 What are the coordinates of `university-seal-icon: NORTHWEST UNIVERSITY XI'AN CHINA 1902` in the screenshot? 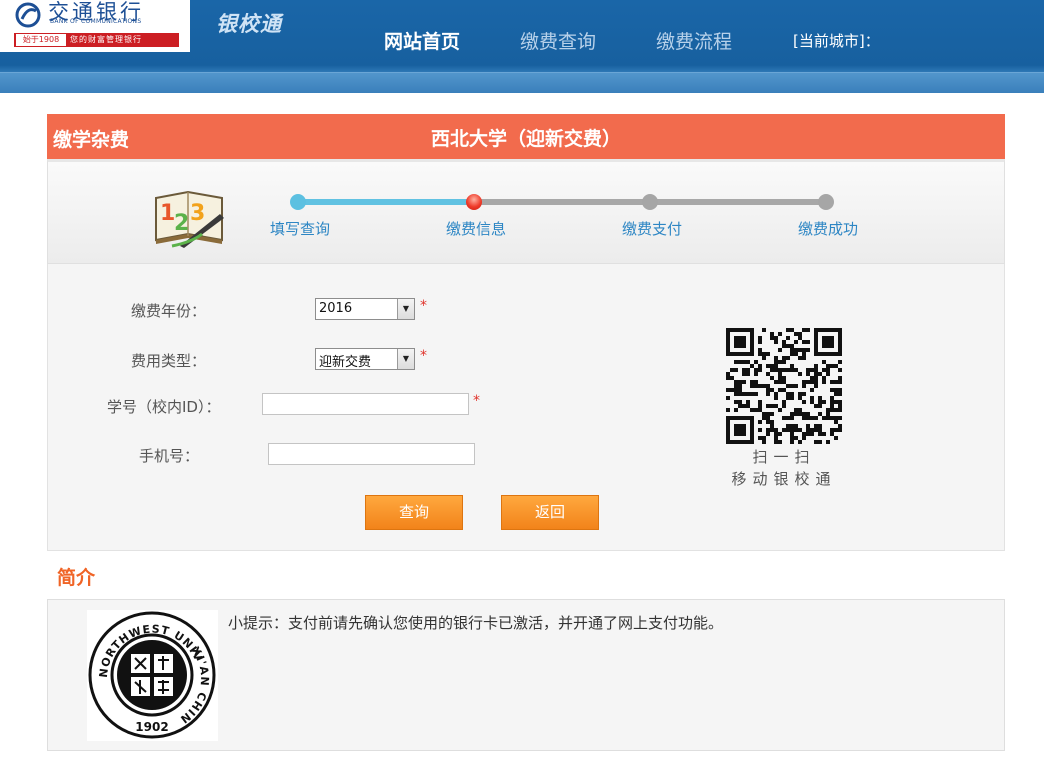 It's located at (149, 669).